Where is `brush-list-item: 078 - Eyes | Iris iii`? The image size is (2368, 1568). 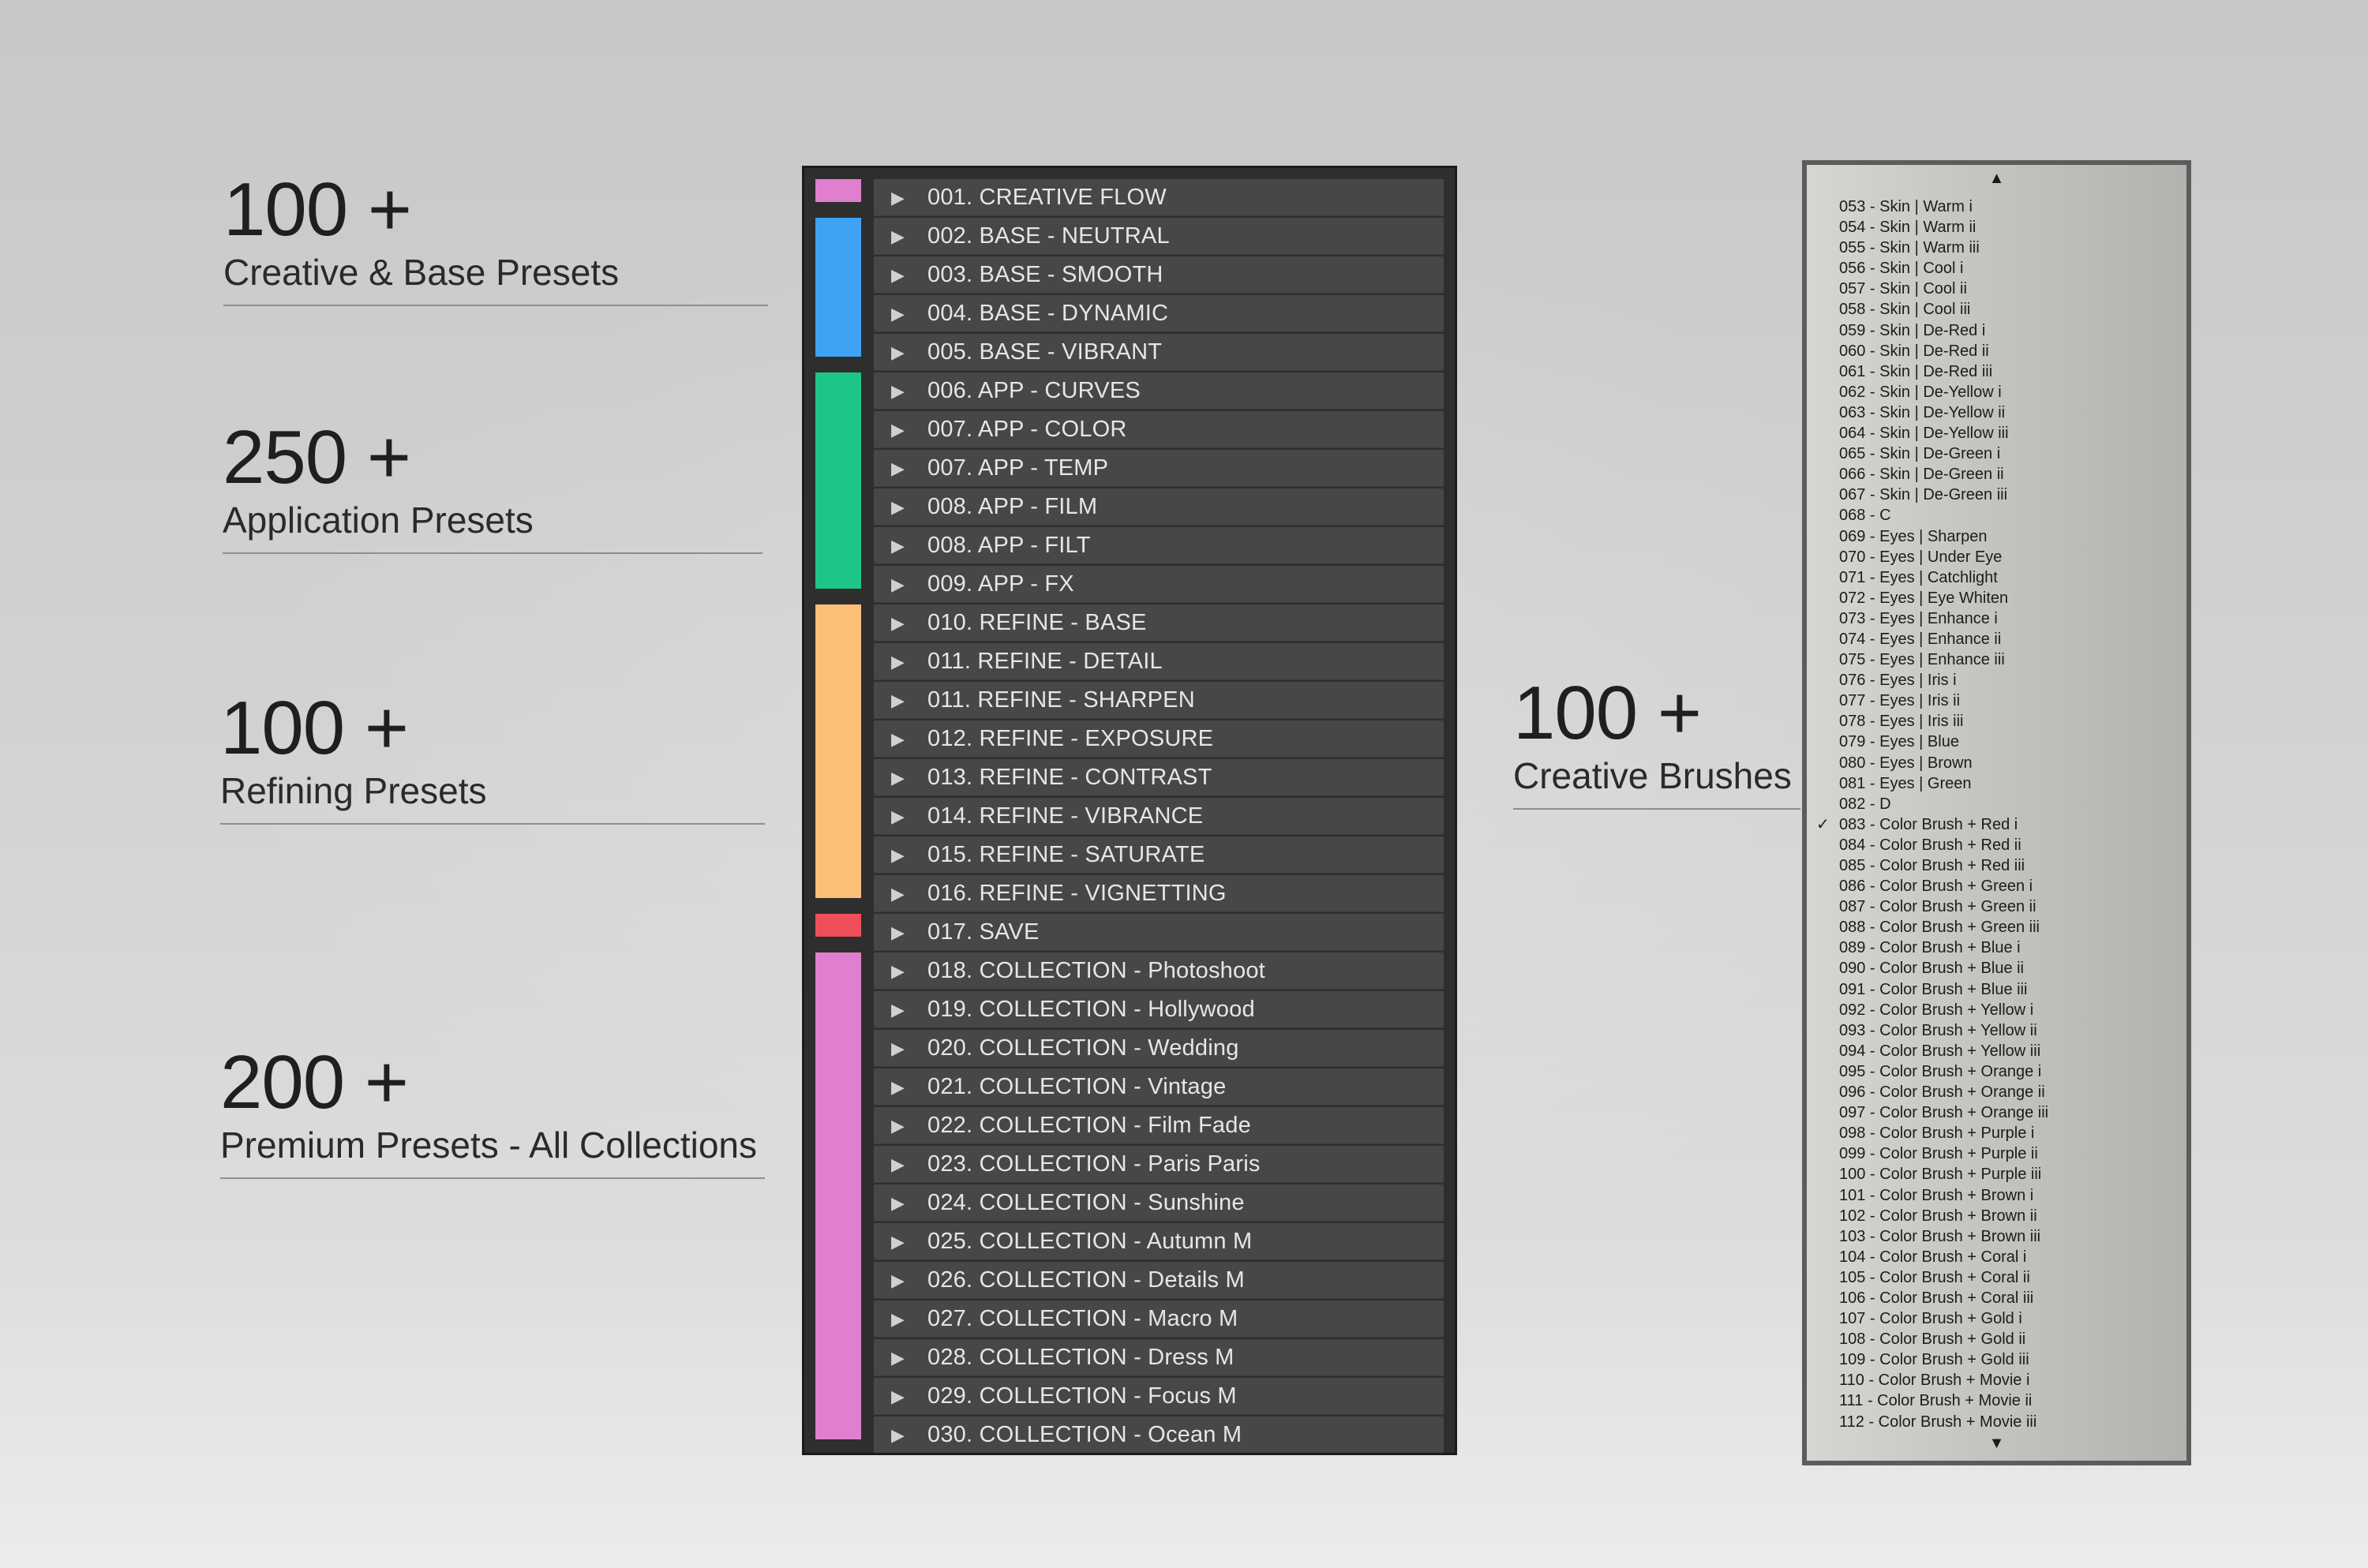
brush-list-item: 078 - Eyes | Iris iii is located at coordinates (1996, 722).